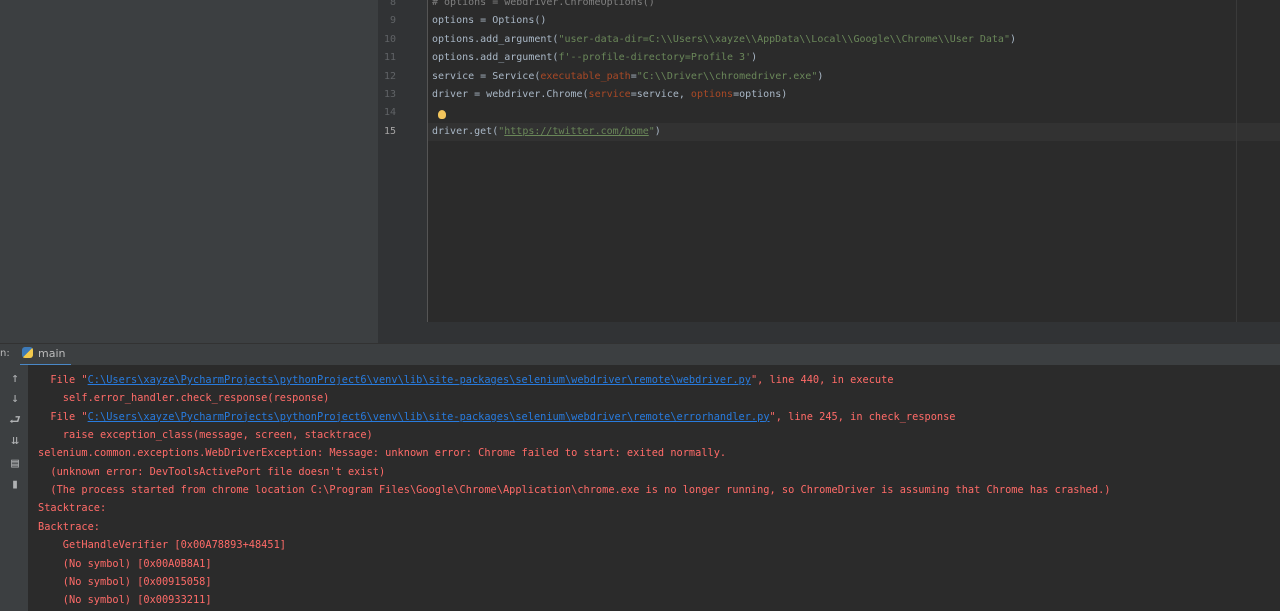  What do you see at coordinates (660, 94) in the screenshot?
I see `code-token: =service,` at bounding box center [660, 94].